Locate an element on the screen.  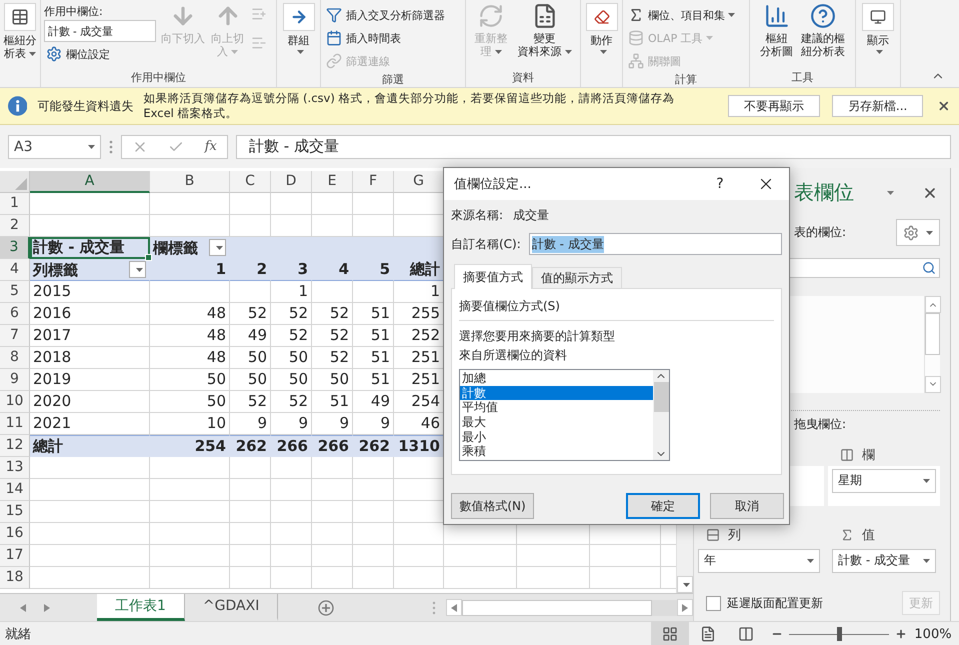
group-label: 作用中欄位 is located at coordinates (158, 78).